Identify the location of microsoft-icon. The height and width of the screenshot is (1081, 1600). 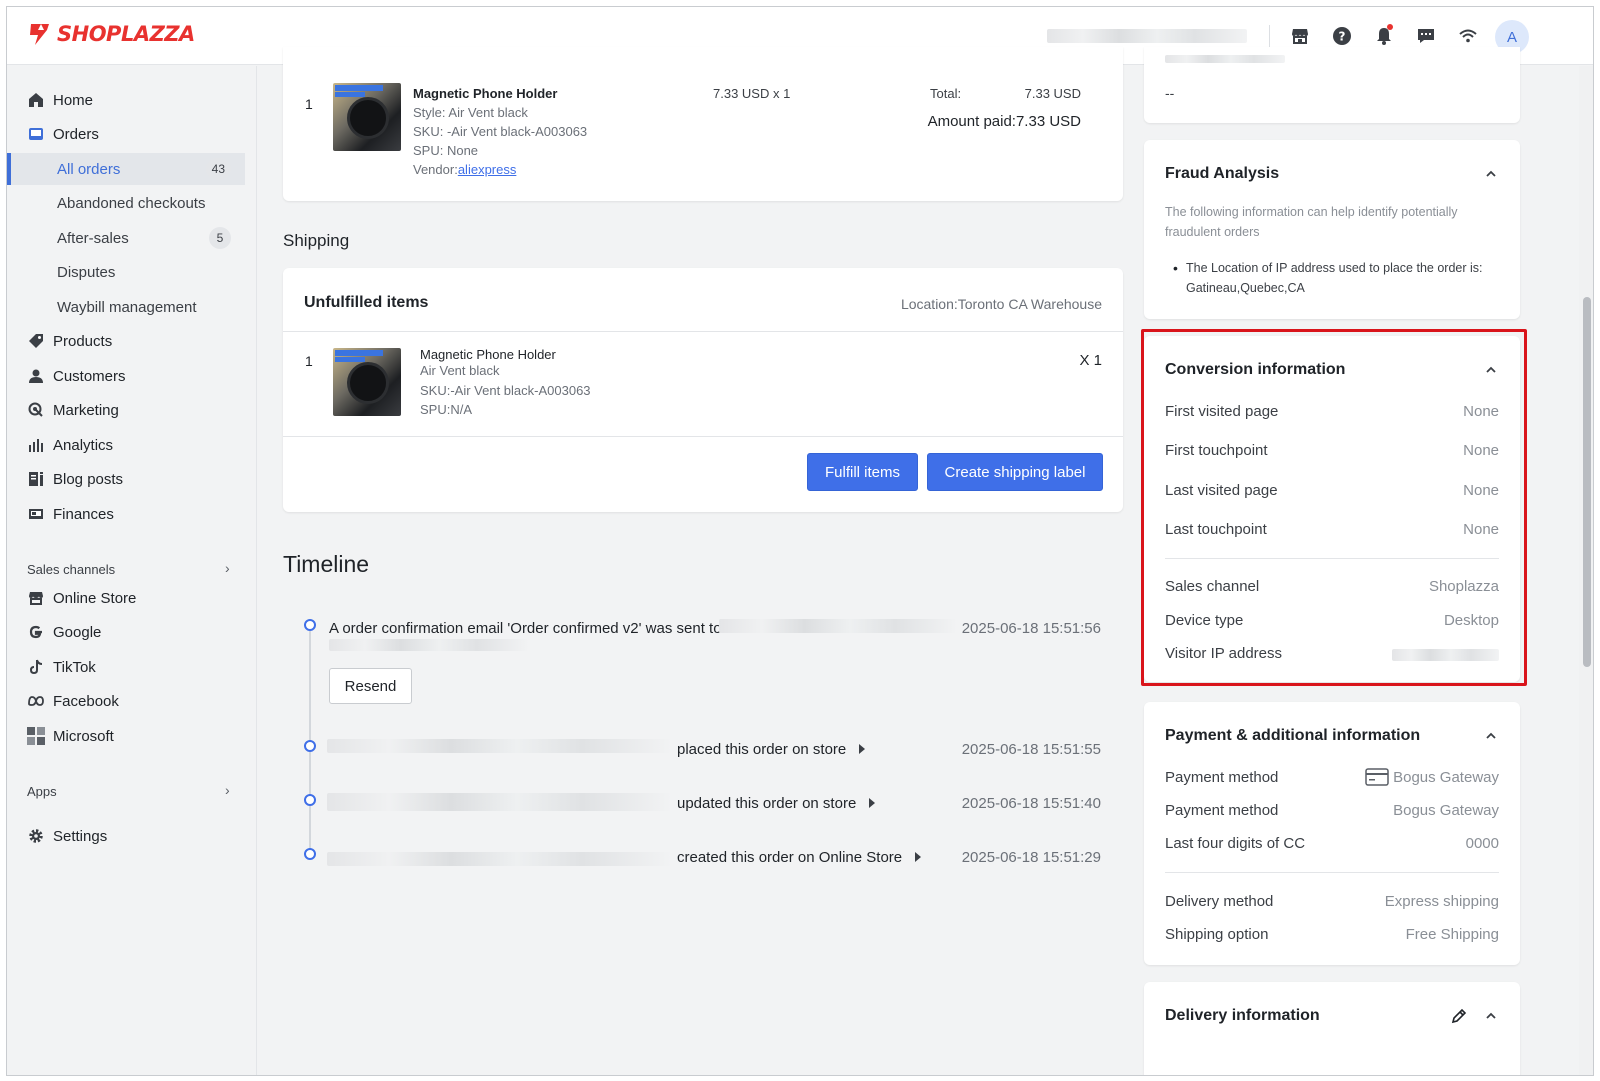
(36, 736).